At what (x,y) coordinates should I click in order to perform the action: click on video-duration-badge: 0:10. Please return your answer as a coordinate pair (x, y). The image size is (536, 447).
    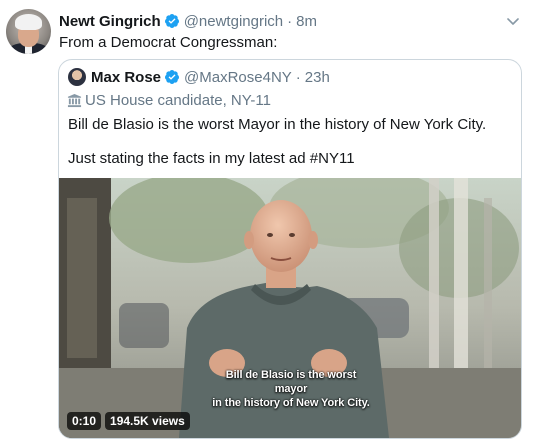
    Looking at the image, I should click on (84, 421).